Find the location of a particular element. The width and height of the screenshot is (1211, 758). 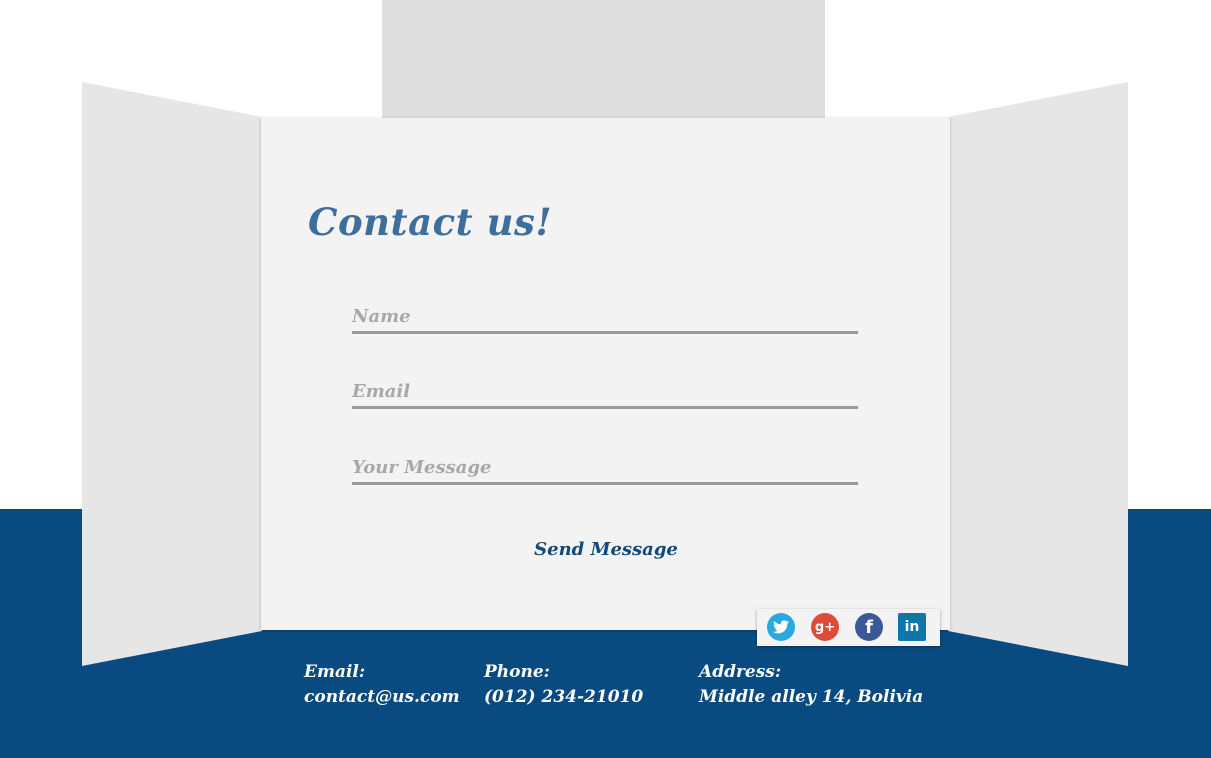

message-field is located at coordinates (605, 469).